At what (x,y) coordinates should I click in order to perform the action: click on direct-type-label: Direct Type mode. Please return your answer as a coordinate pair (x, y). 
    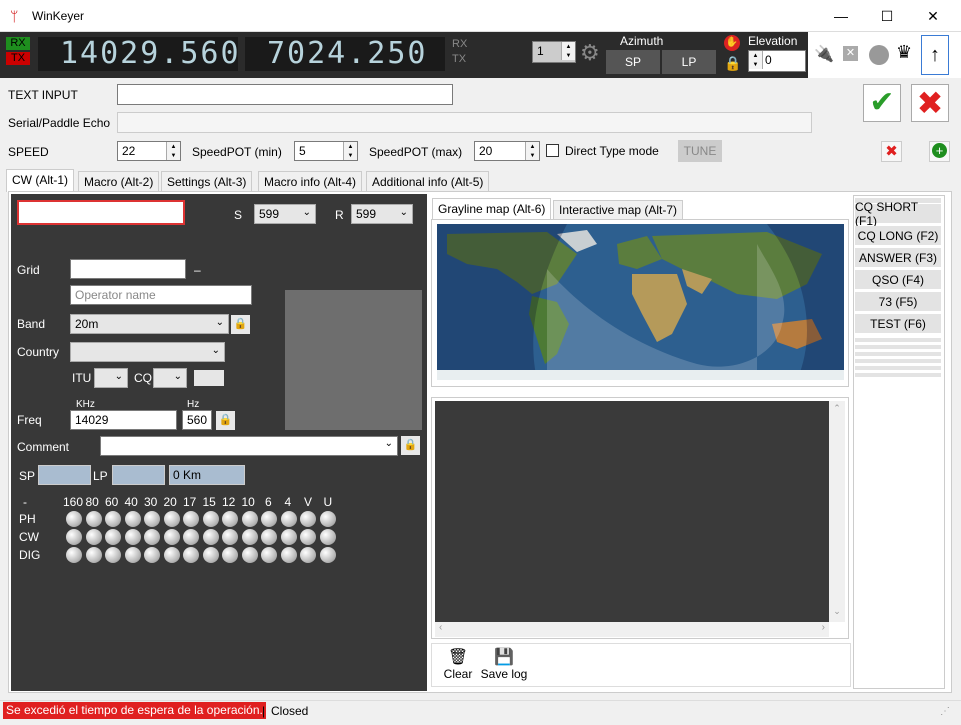
    Looking at the image, I should click on (612, 151).